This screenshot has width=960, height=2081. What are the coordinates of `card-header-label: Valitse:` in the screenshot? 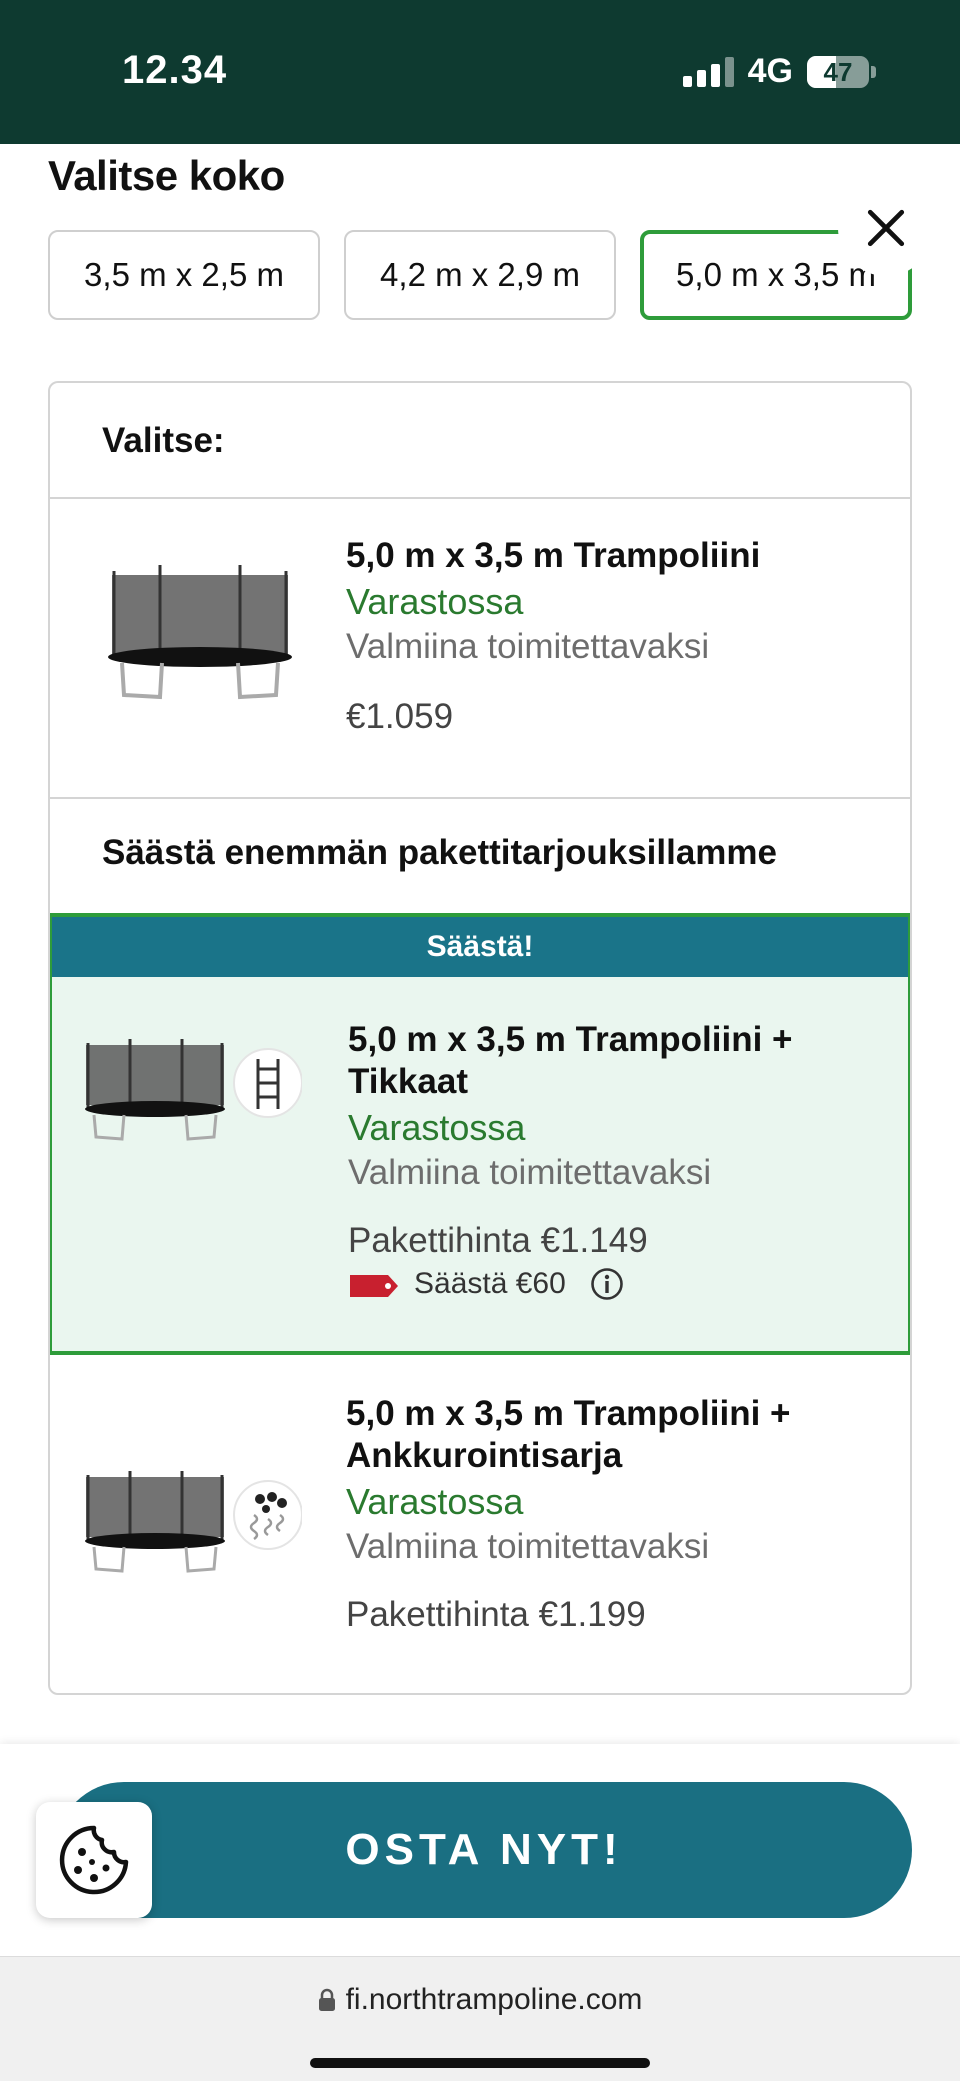 It's located at (163, 440).